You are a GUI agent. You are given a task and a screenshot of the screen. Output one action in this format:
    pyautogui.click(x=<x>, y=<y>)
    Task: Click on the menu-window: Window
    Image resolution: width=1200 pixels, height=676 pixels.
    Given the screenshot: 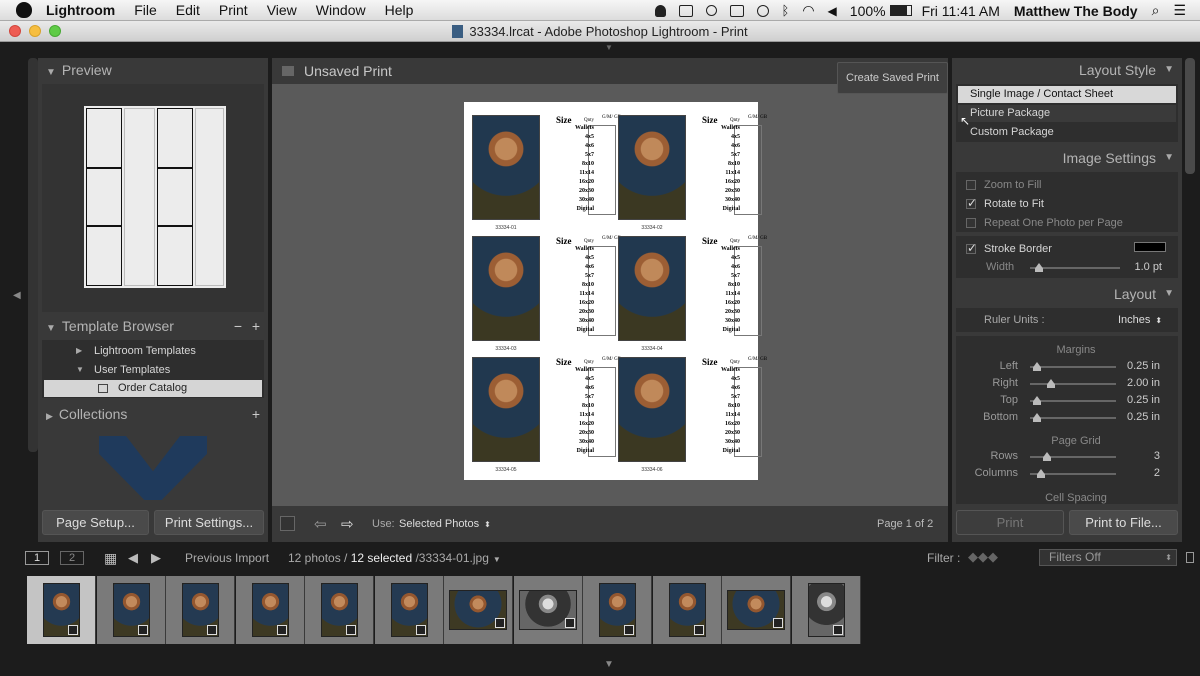 What is the action you would take?
    pyautogui.click(x=341, y=10)
    